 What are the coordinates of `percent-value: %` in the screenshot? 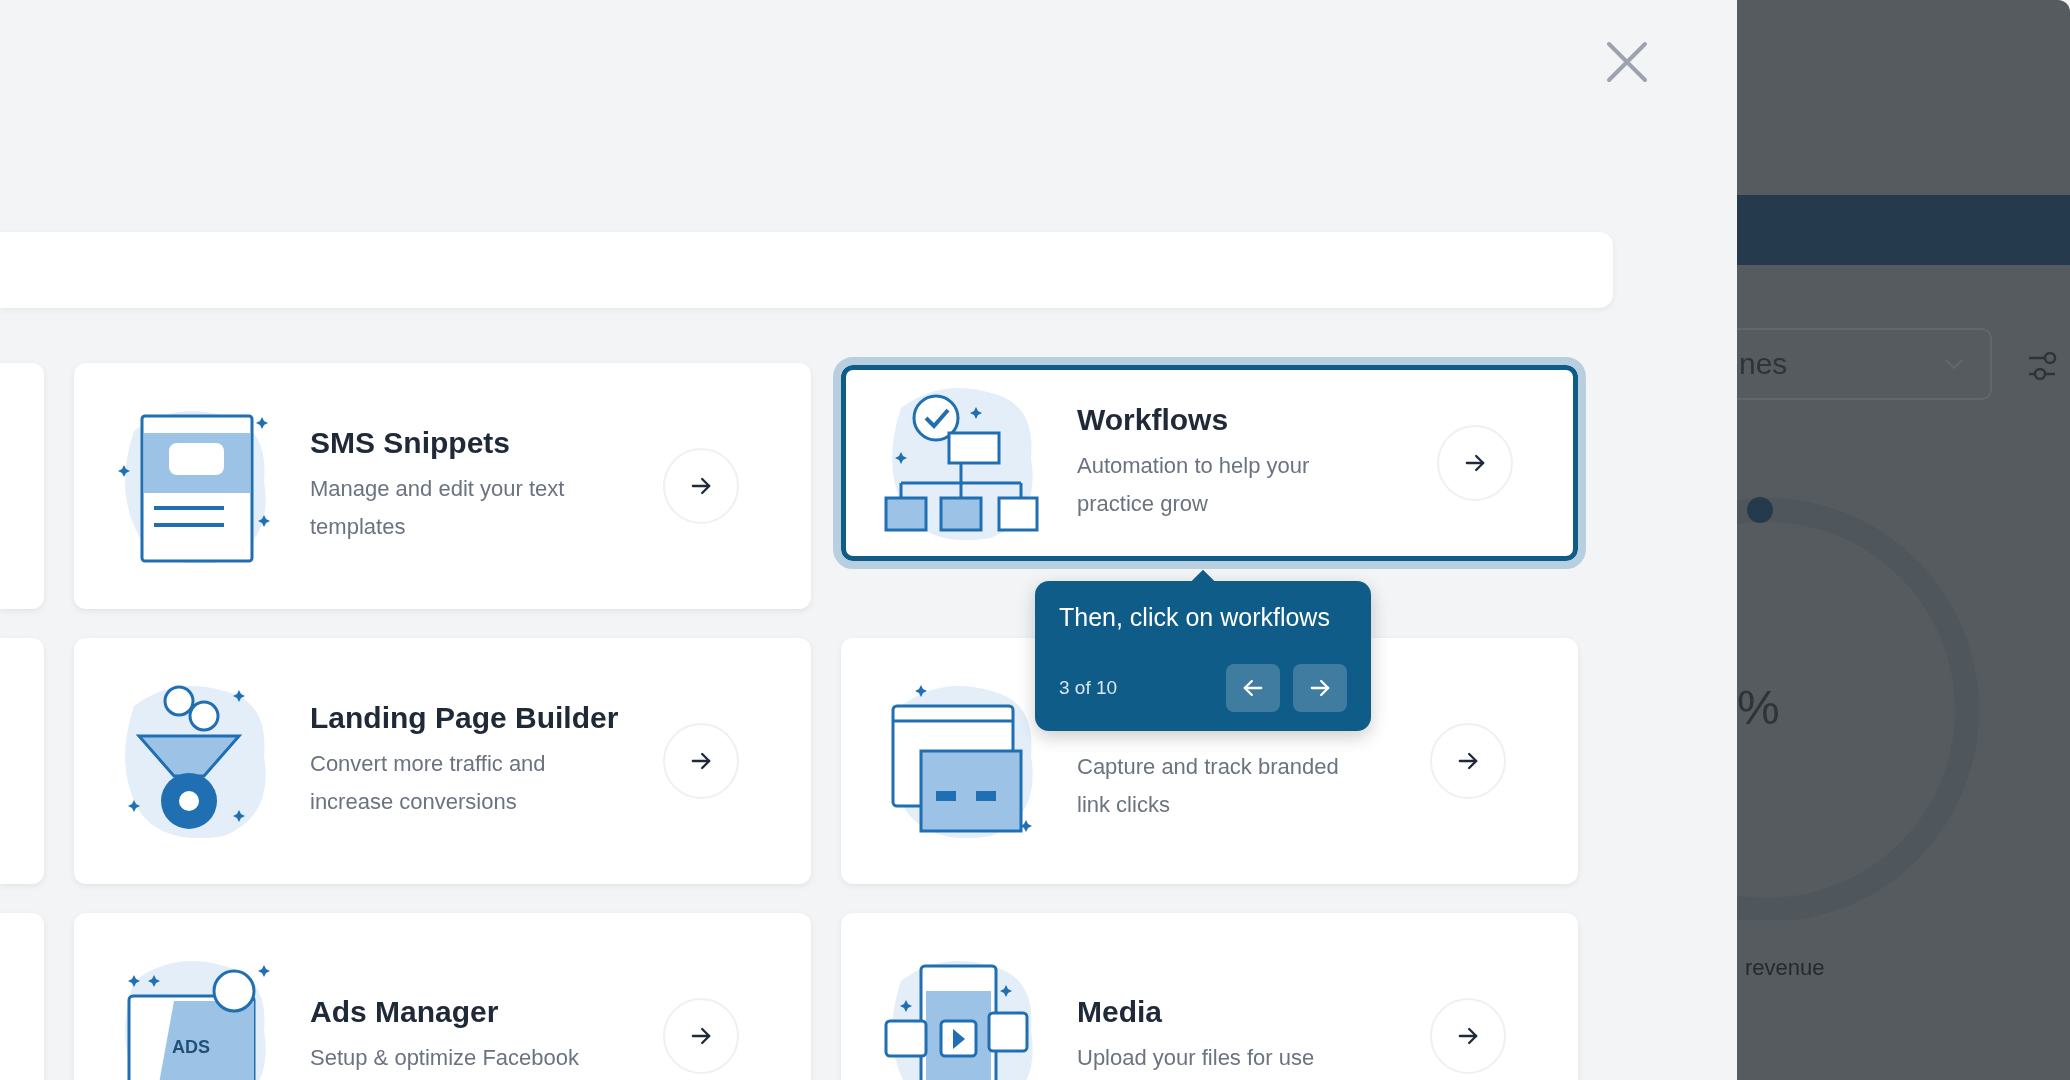 It's located at (1758, 707).